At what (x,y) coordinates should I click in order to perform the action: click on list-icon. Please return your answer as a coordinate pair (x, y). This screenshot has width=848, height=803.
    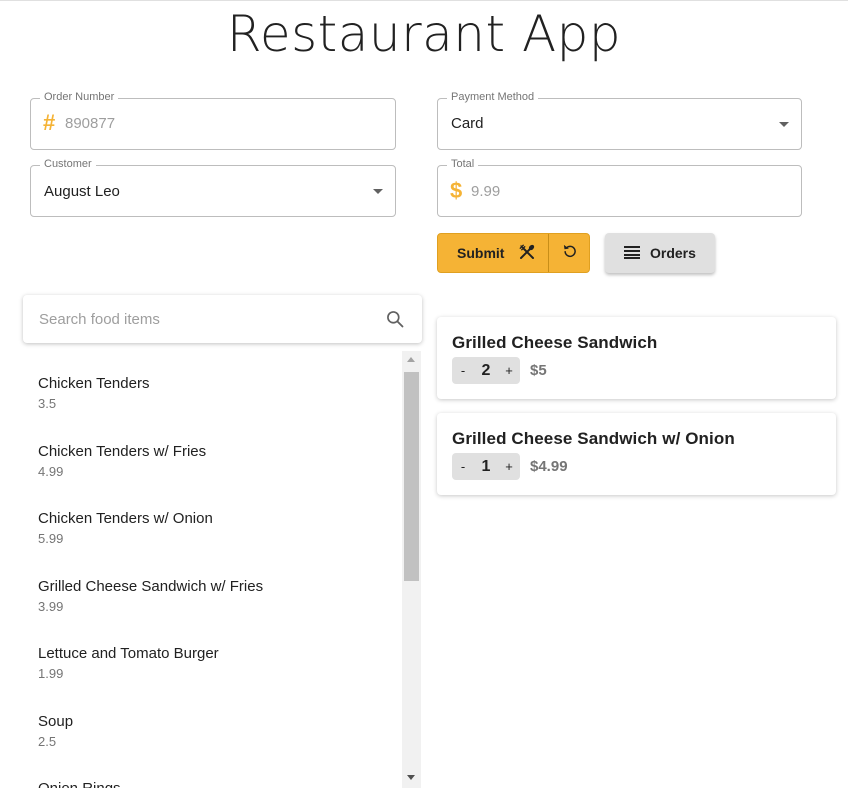
    Looking at the image, I should click on (632, 253).